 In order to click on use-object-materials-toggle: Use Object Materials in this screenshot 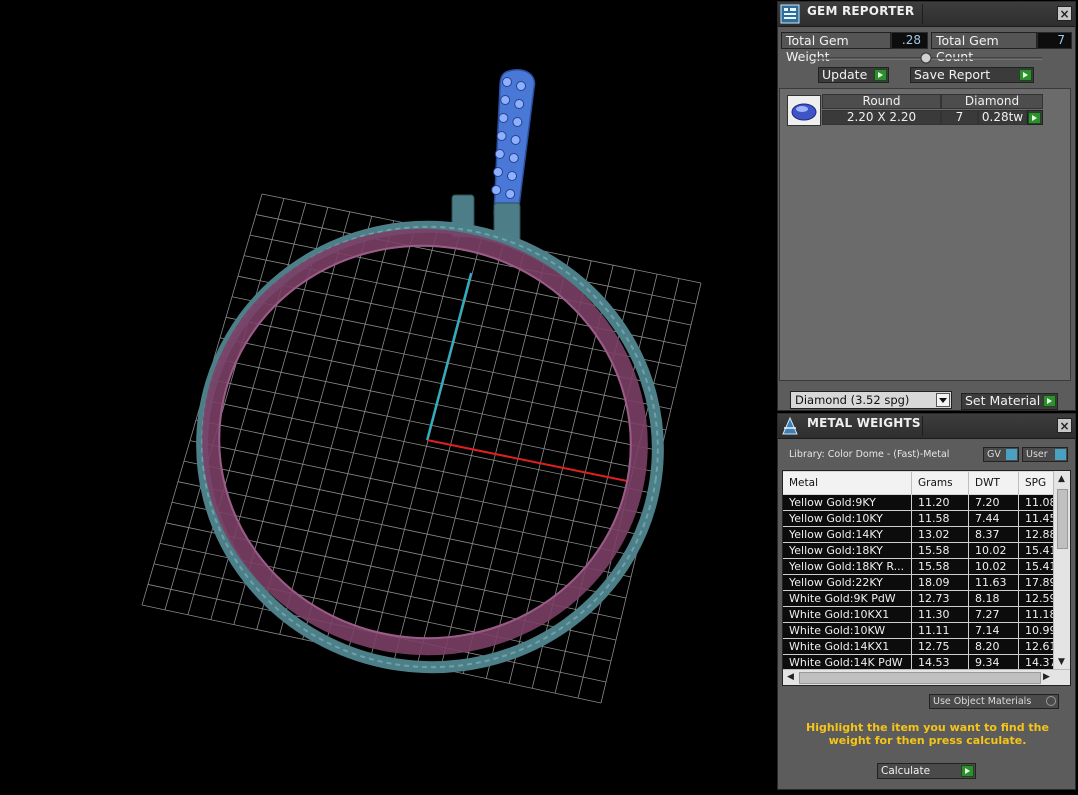, I will do `click(994, 701)`.